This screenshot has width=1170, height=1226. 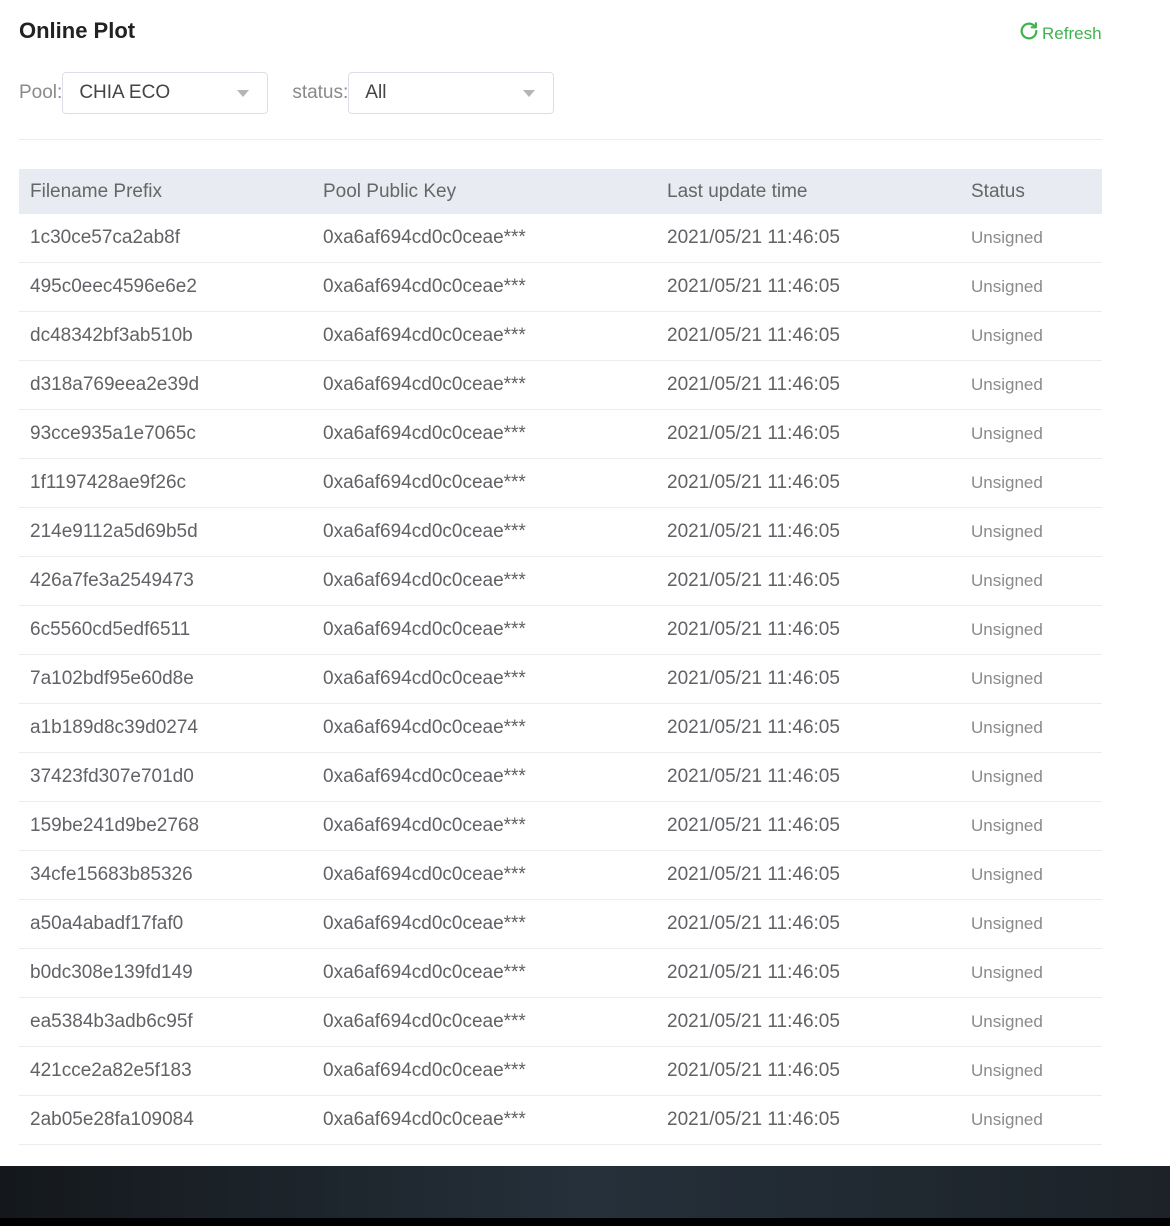 What do you see at coordinates (165, 679) in the screenshot?
I see `filename-prefix-cell: 7a102bdf95e60d8e` at bounding box center [165, 679].